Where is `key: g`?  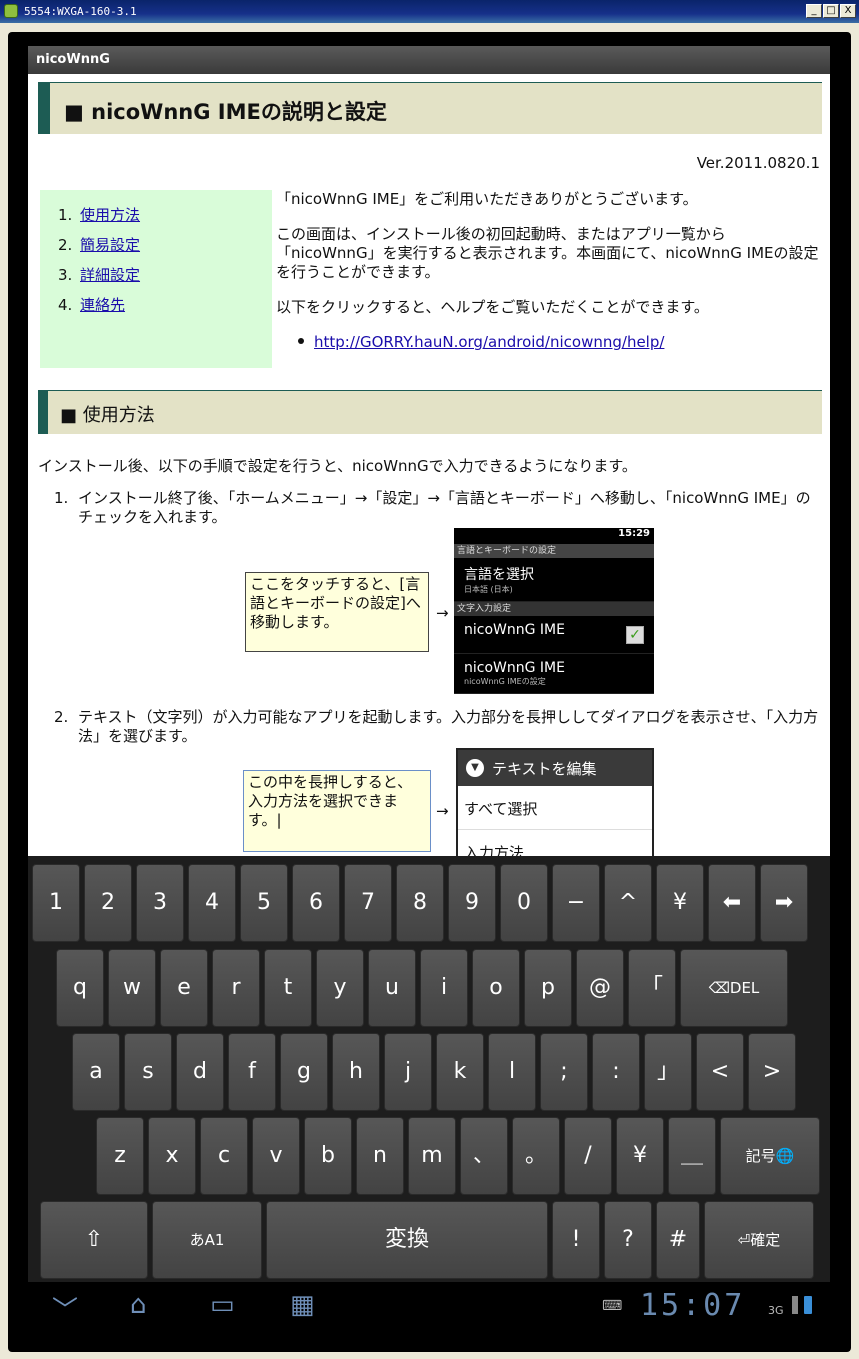 key: g is located at coordinates (304, 1072).